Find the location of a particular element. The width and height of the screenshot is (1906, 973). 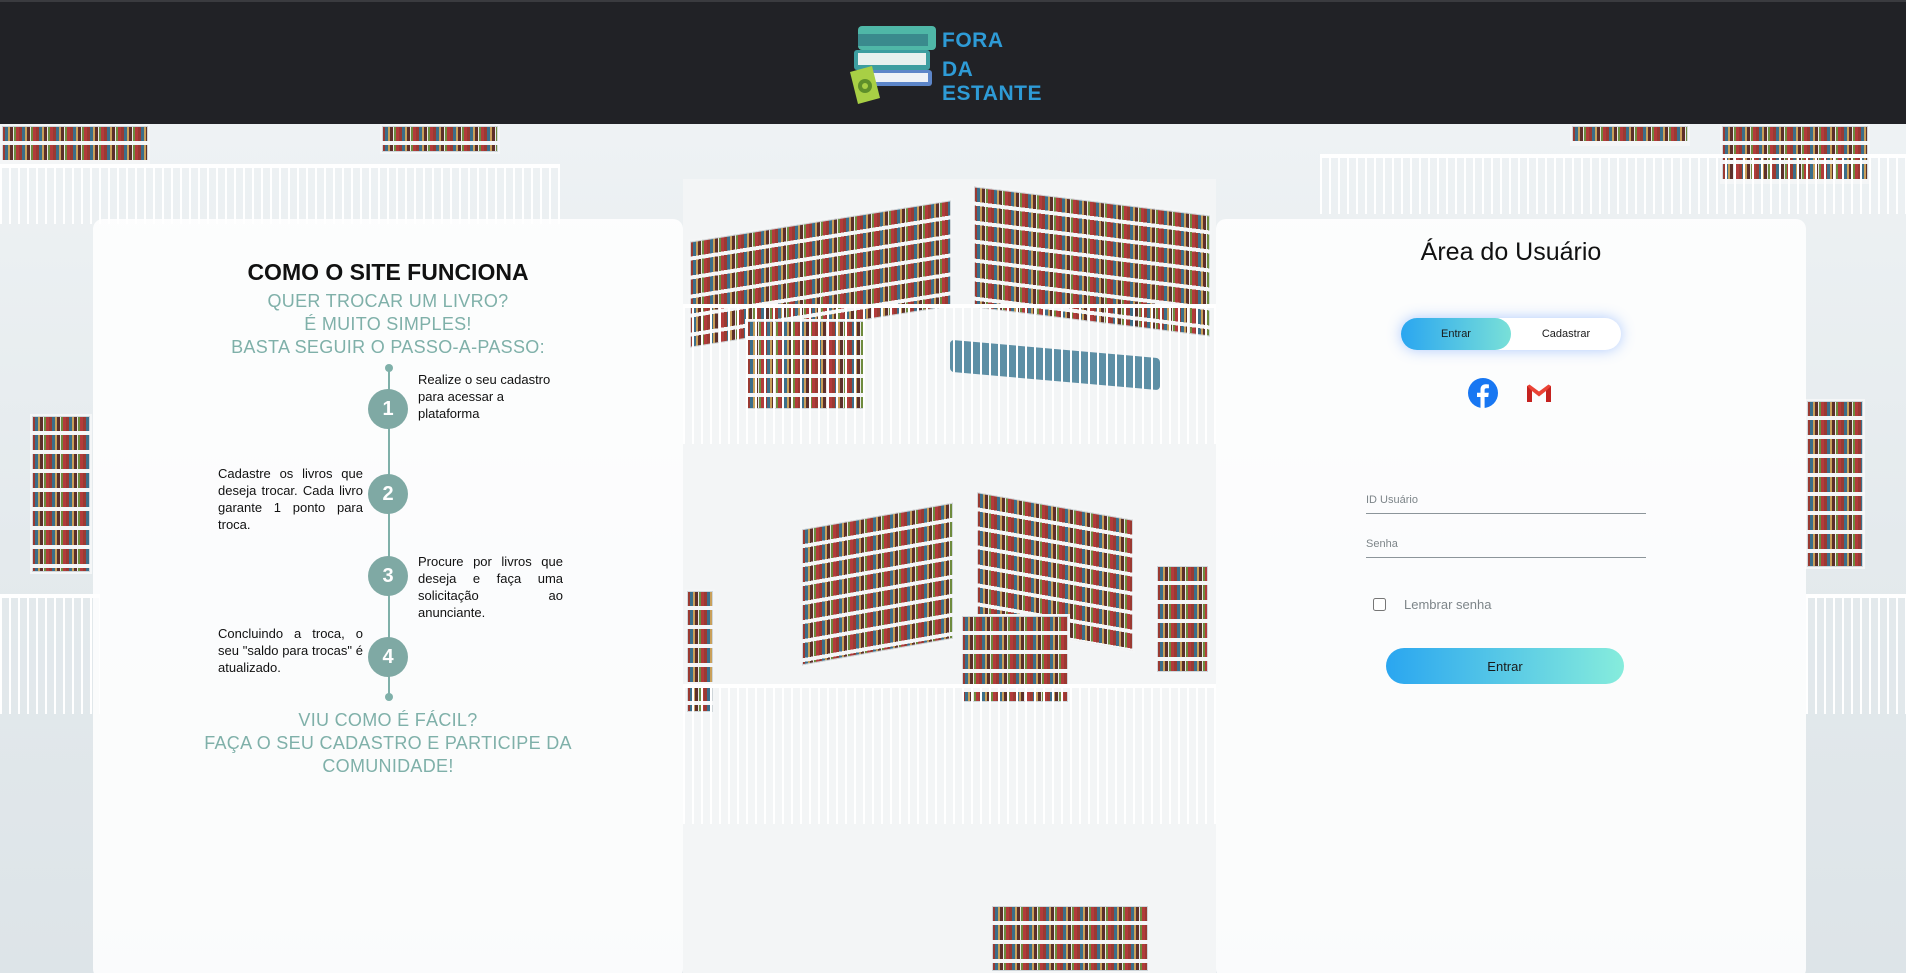

user-id-input is located at coordinates (1506, 500).